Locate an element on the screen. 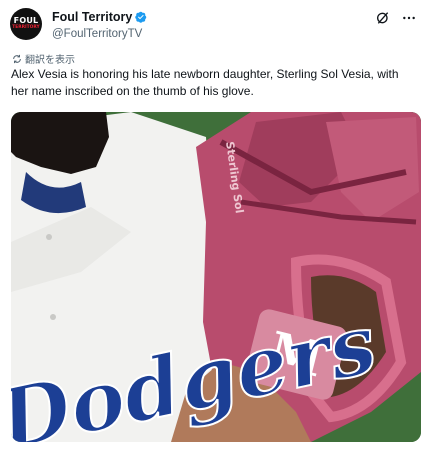  avatar: FOUL TERRITORY is located at coordinates (26, 24).